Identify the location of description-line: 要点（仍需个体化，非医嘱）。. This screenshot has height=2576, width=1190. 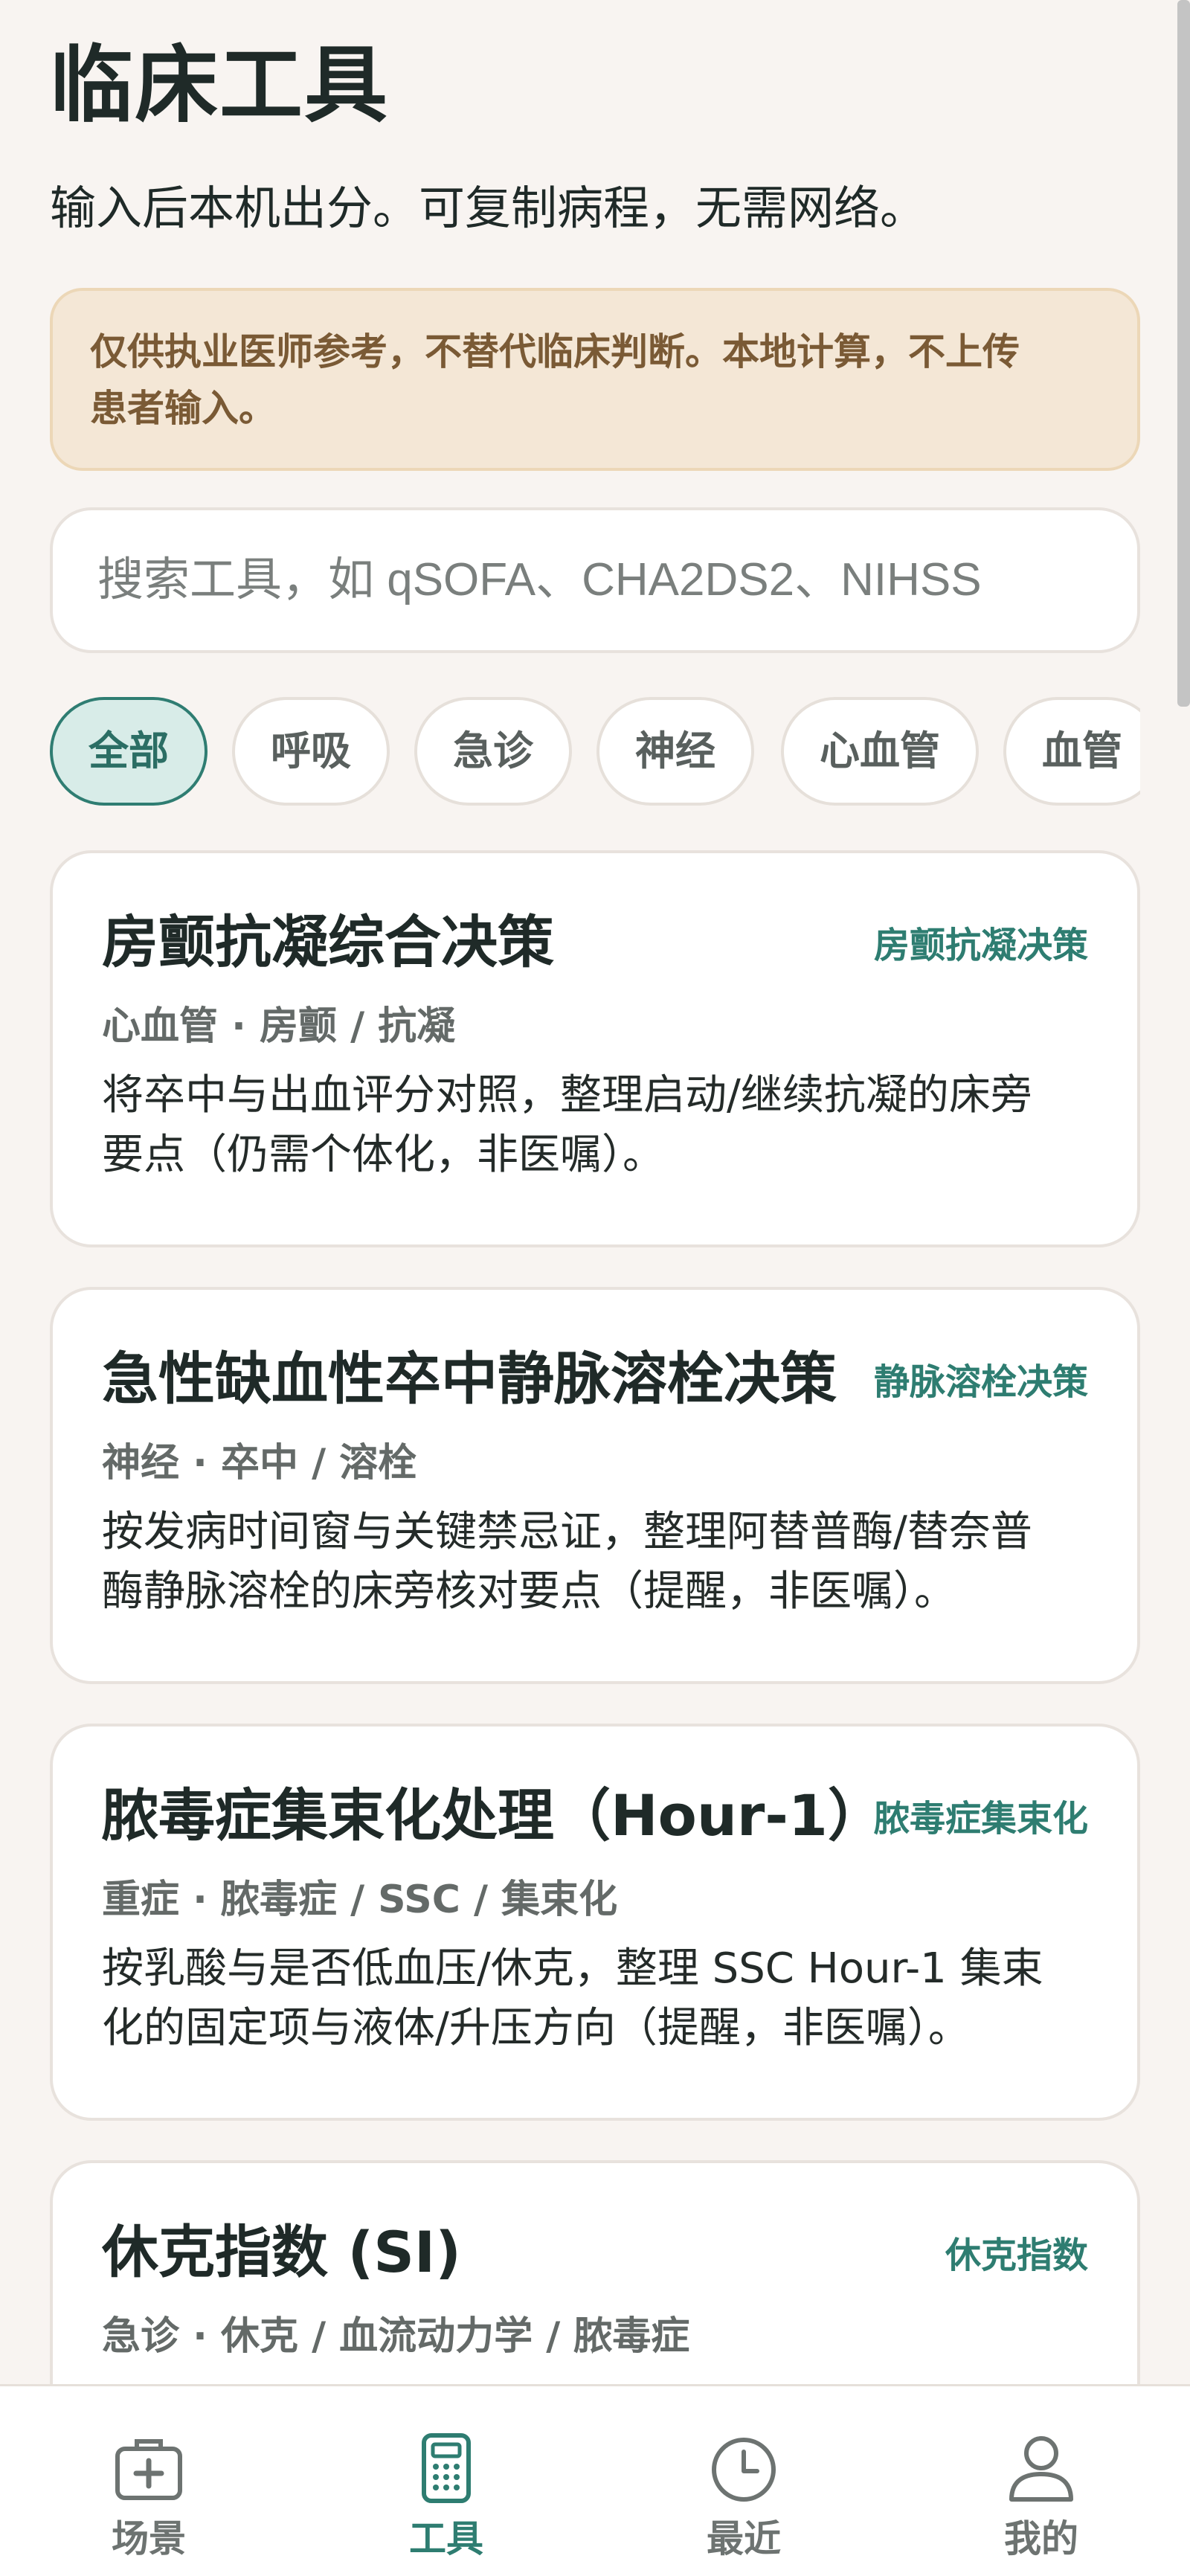
(383, 1155).